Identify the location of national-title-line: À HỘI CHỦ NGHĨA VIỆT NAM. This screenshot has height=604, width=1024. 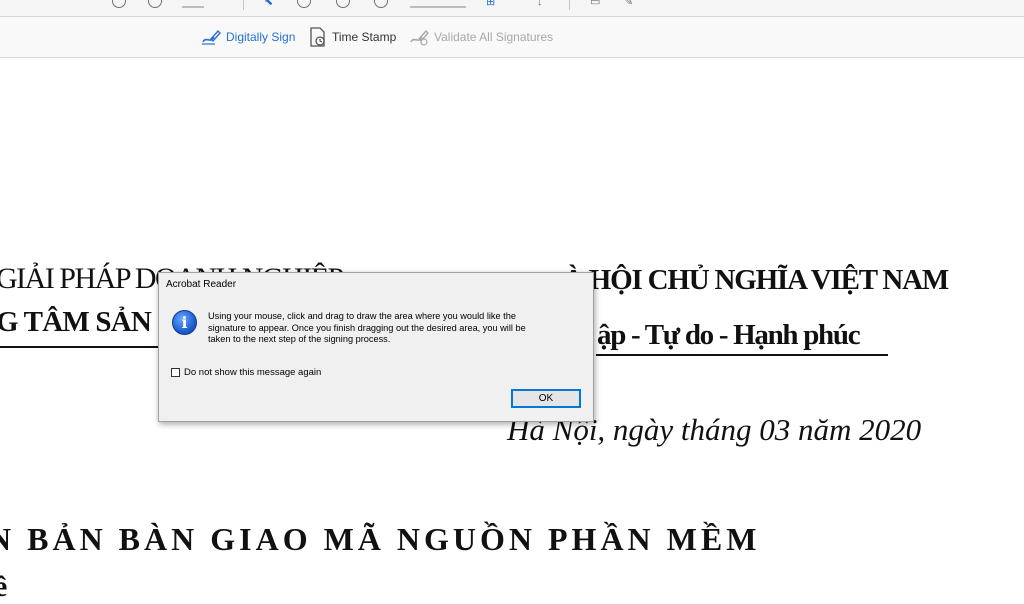
(756, 280).